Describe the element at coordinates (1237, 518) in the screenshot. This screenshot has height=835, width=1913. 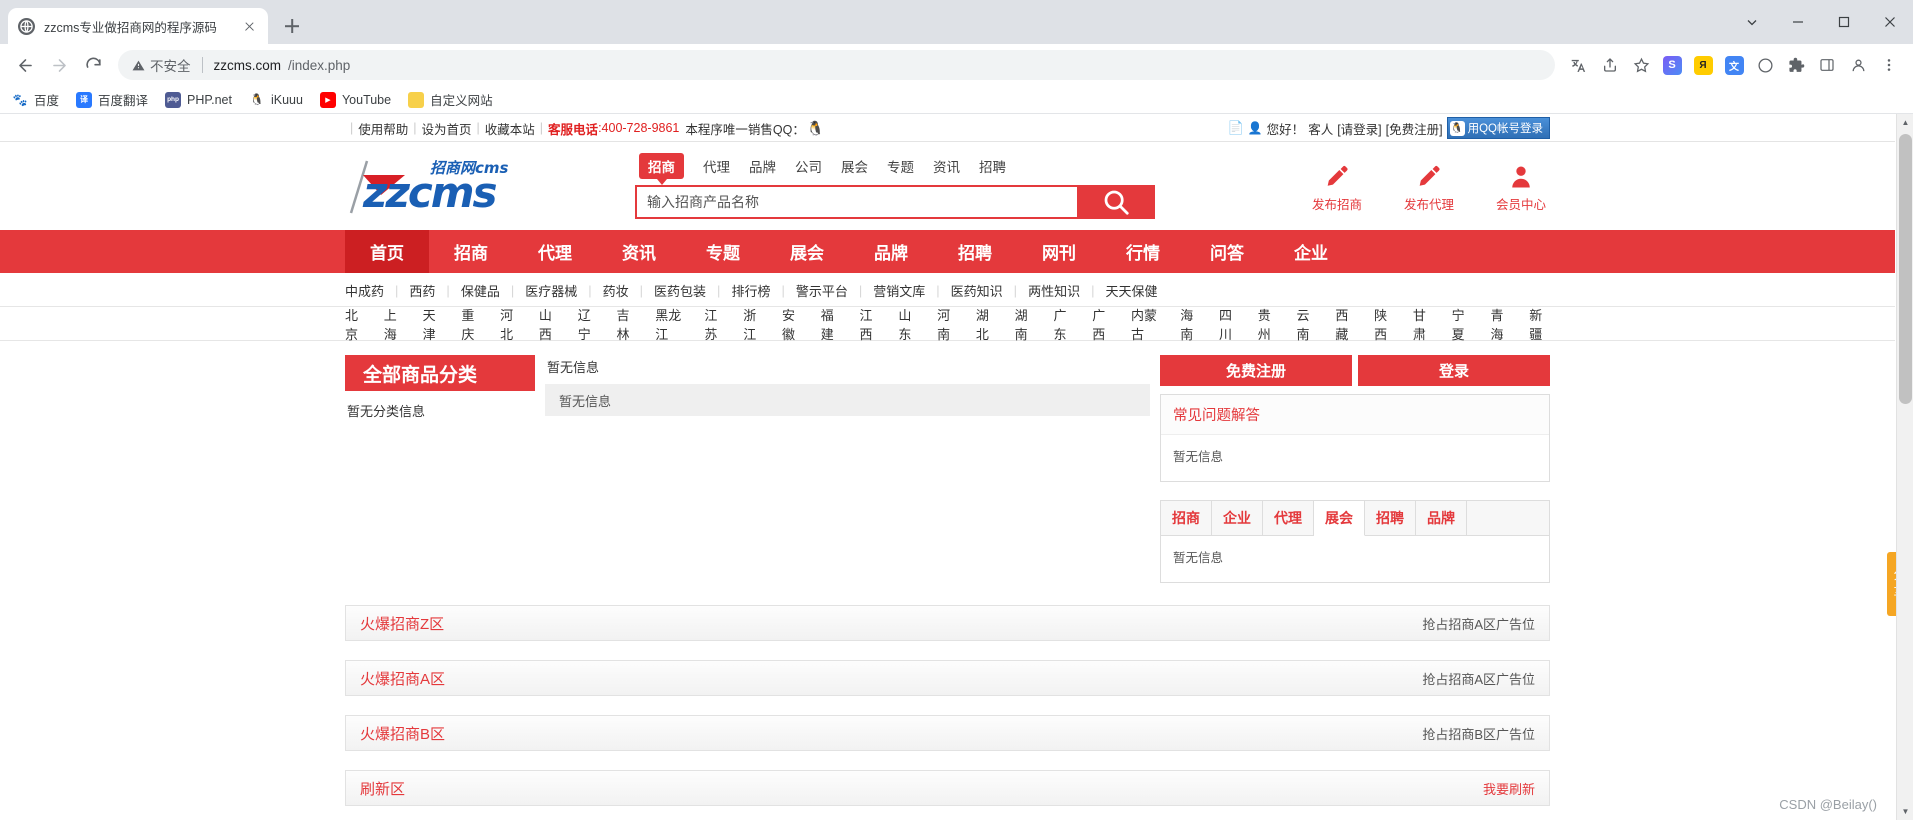
I see `info-tab-qiye: 企业` at that location.